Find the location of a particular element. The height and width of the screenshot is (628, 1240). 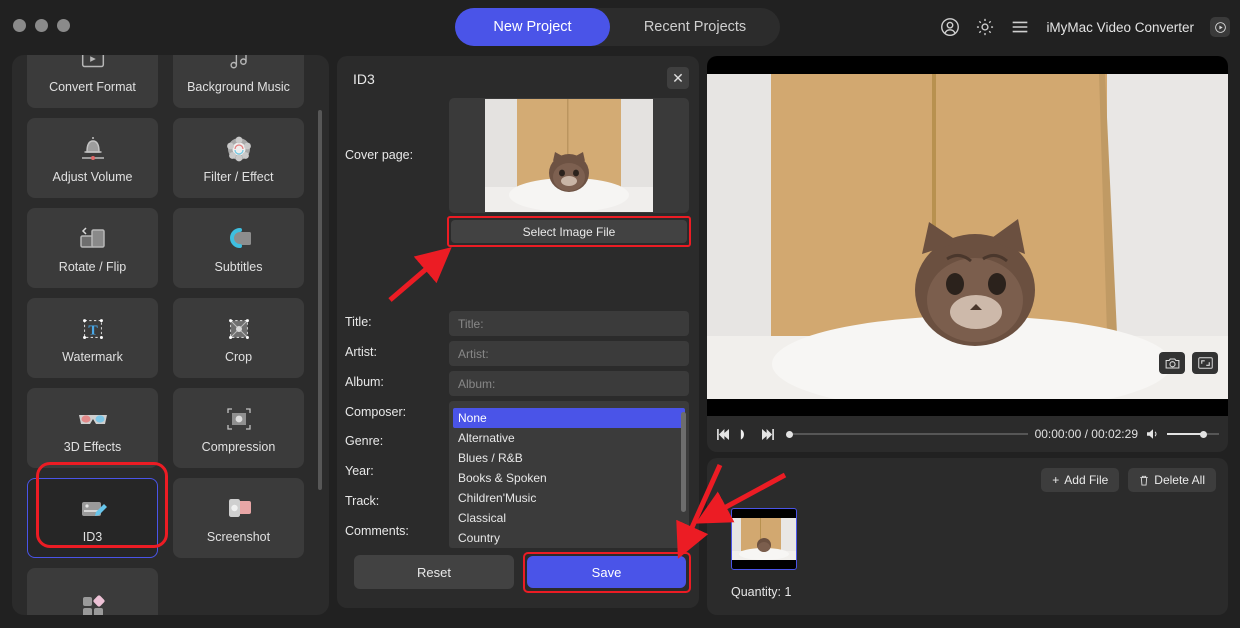

delete-all-button: Delete All is located at coordinates (1172, 480).